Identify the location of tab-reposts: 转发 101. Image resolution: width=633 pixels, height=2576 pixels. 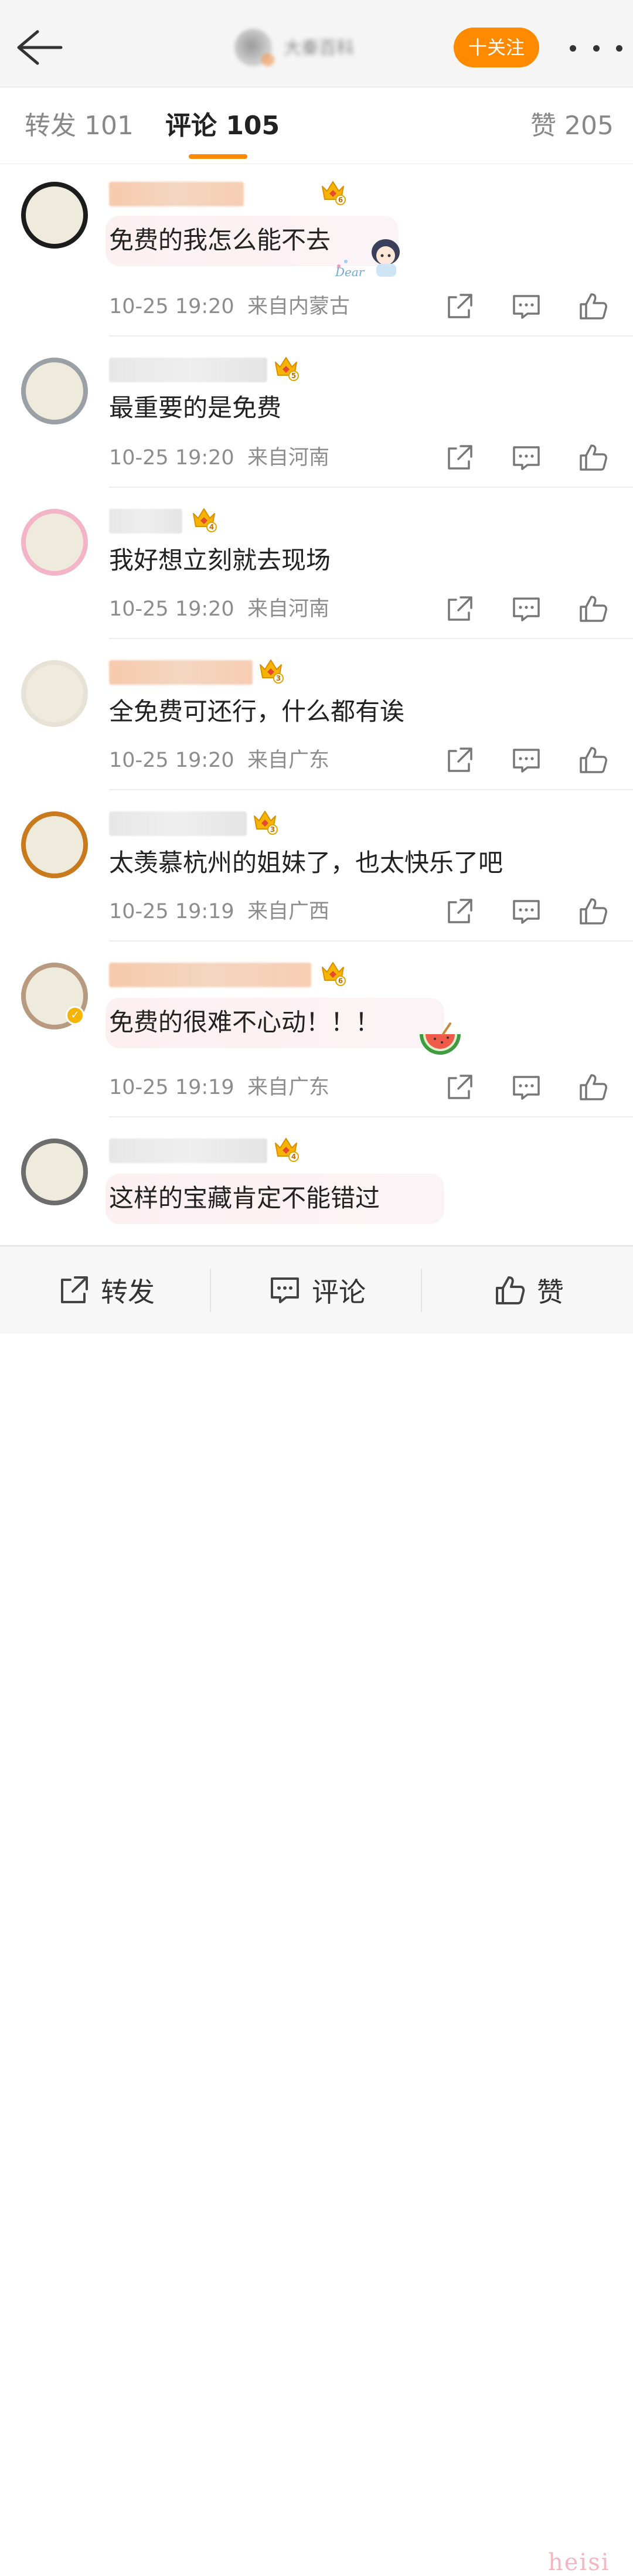
(80, 126).